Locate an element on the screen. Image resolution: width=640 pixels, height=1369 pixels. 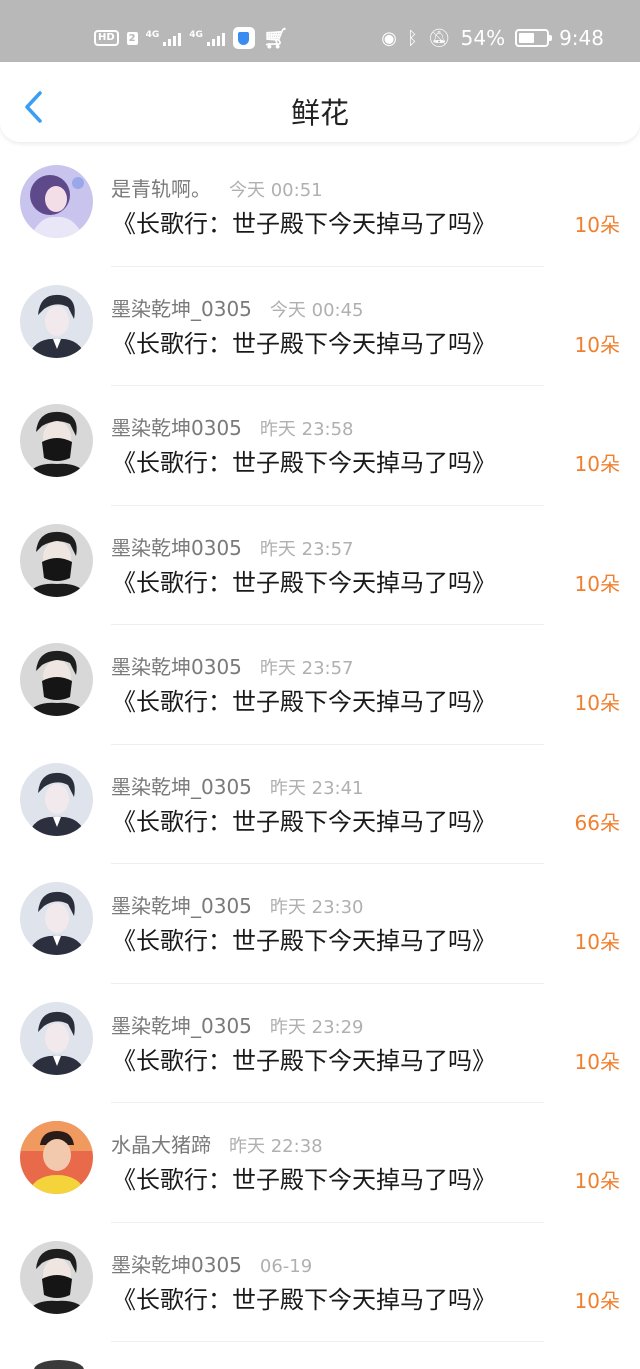
mute-bell-icon: 🔕︎ is located at coordinates (439, 38).